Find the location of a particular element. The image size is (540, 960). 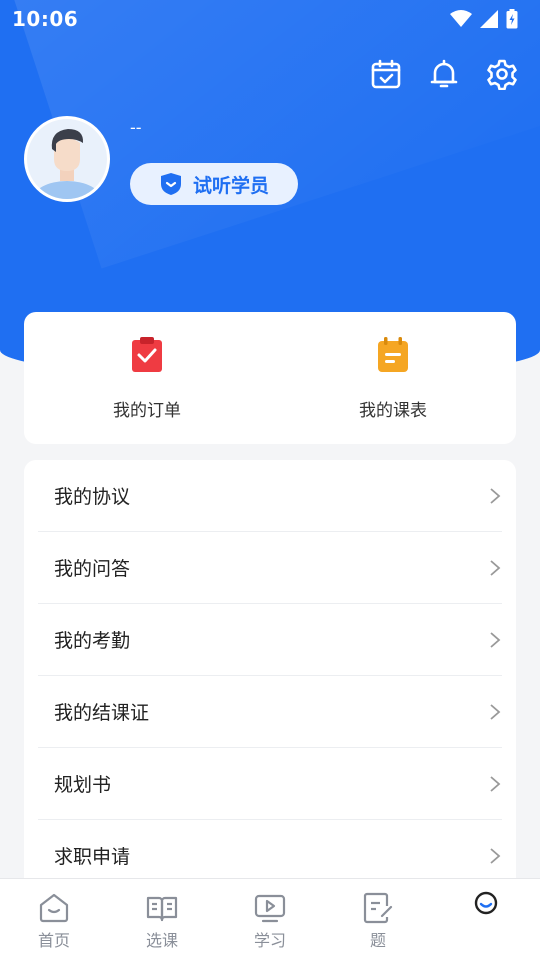

status-bar: 10:06 is located at coordinates (270, 19).